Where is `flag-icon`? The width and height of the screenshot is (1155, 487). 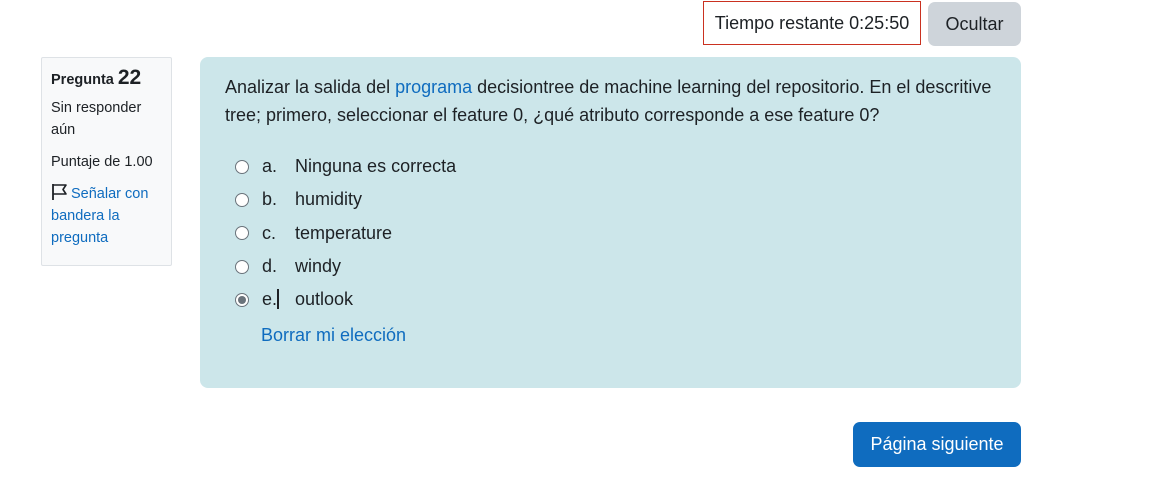
flag-icon is located at coordinates (60, 192).